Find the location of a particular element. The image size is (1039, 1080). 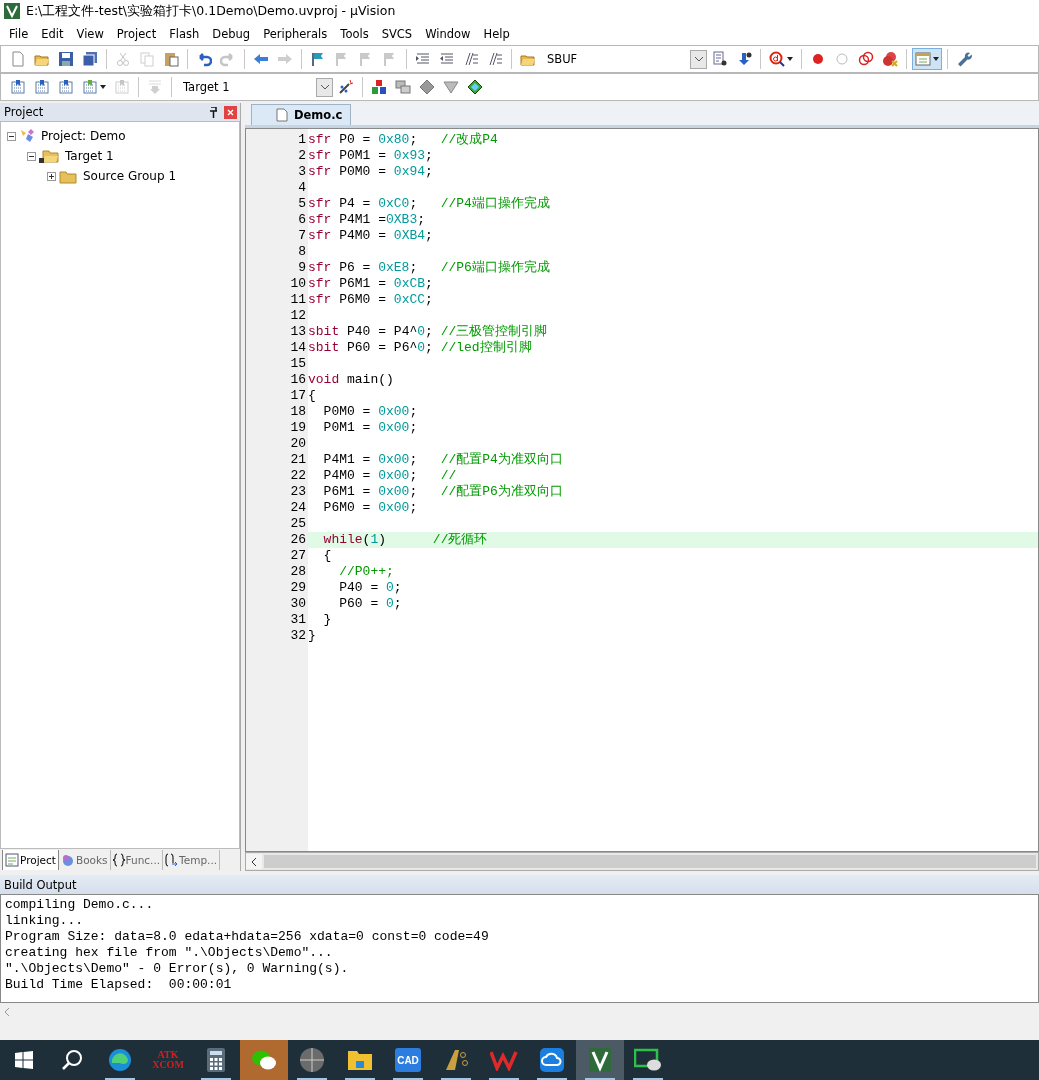

windows-logo-icon is located at coordinates (24, 1060).